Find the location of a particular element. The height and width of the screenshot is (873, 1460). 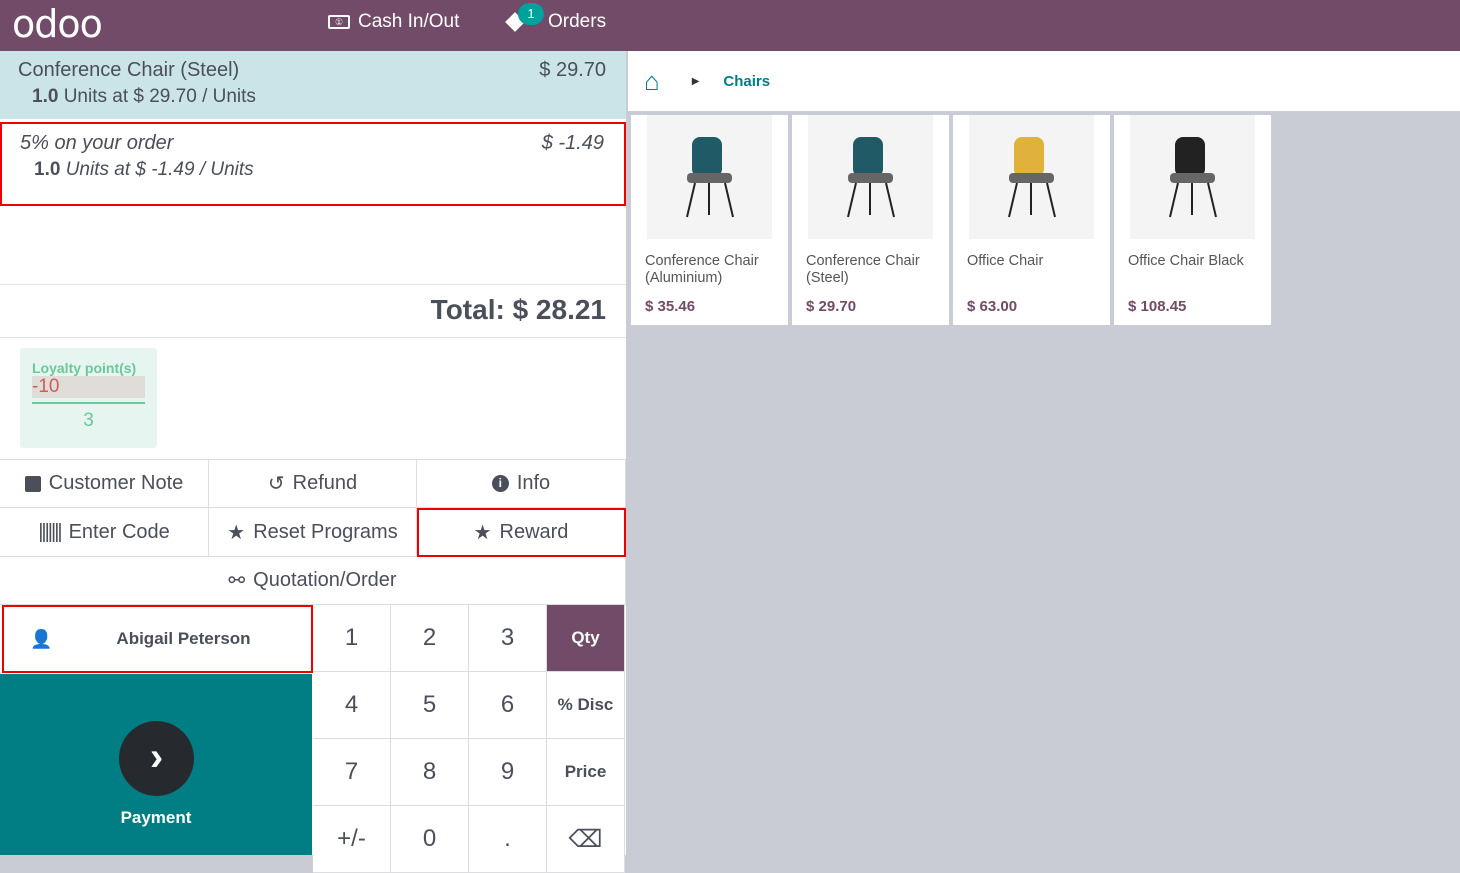

money-icon: ① is located at coordinates (339, 22).